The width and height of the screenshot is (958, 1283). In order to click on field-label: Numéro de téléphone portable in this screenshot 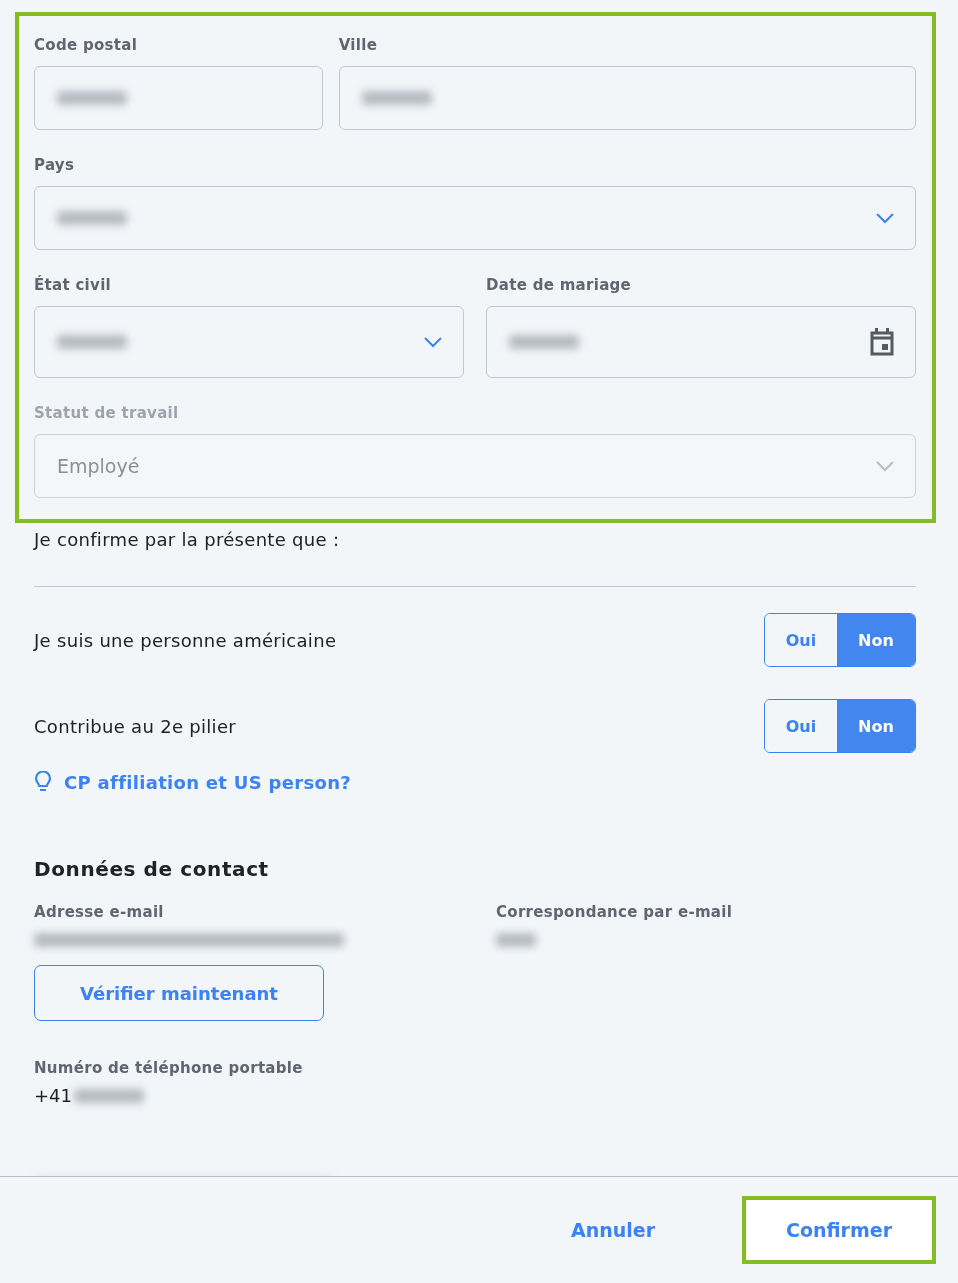, I will do `click(169, 1068)`.